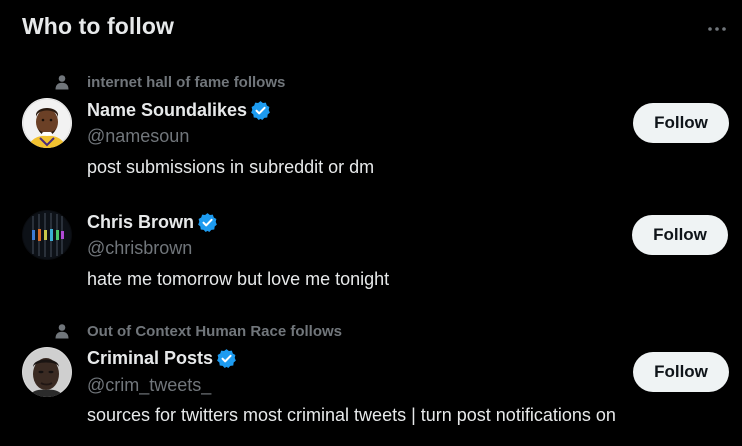  Describe the element at coordinates (138, 136) in the screenshot. I see `user-handle: @namesoun` at that location.